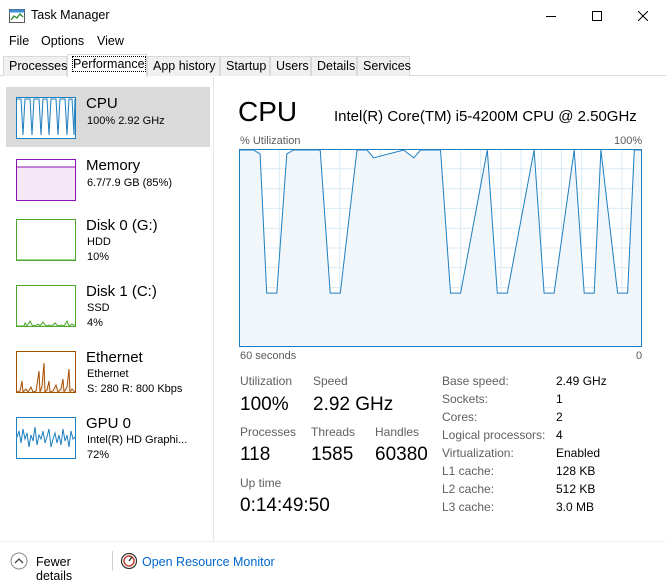  I want to click on tab-label: Performance, so click(109, 64).